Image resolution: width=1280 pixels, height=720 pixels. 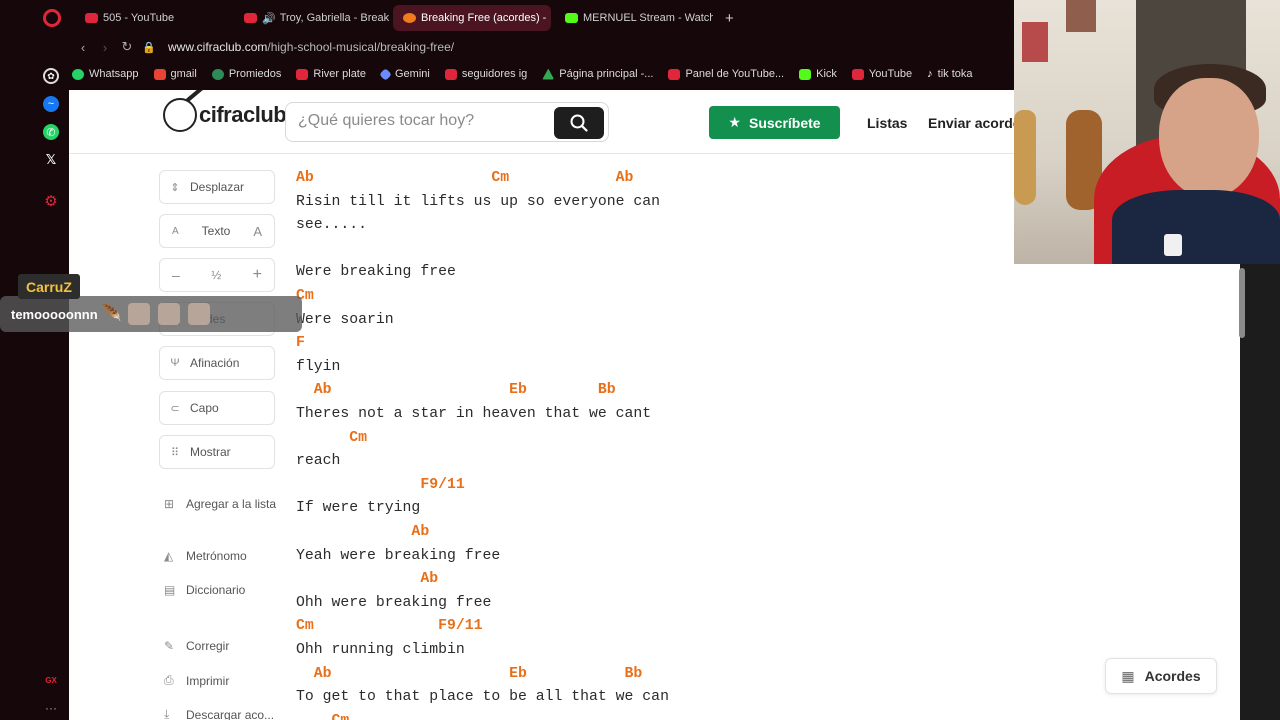 I want to click on bookmark-seguidores-ig: seguidores ig, so click(x=486, y=74).